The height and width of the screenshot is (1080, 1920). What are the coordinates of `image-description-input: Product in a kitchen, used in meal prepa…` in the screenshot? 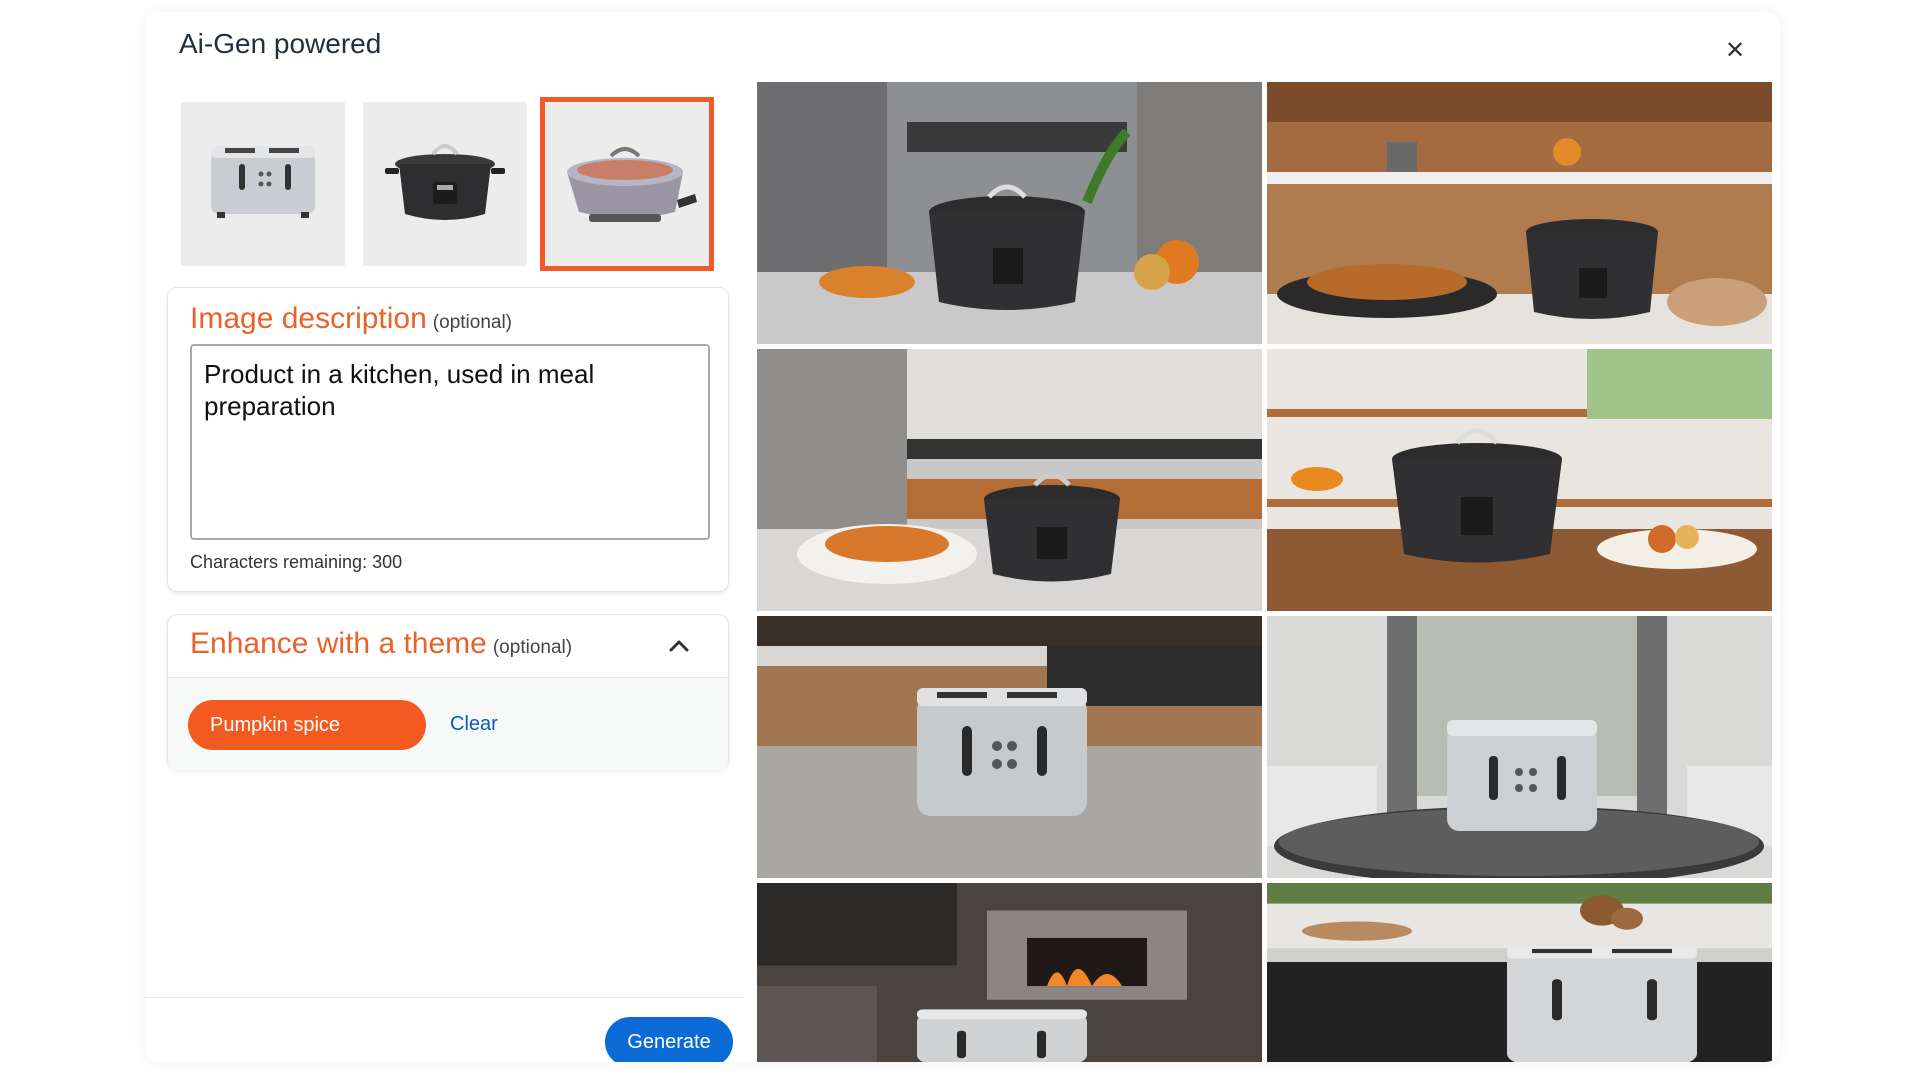 It's located at (450, 442).